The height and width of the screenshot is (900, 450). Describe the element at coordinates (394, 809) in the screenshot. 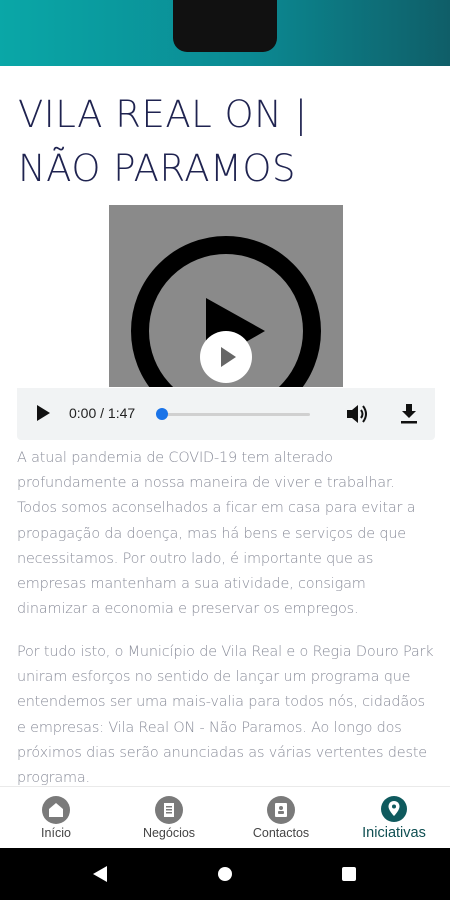

I see `location-pin-icon` at that location.